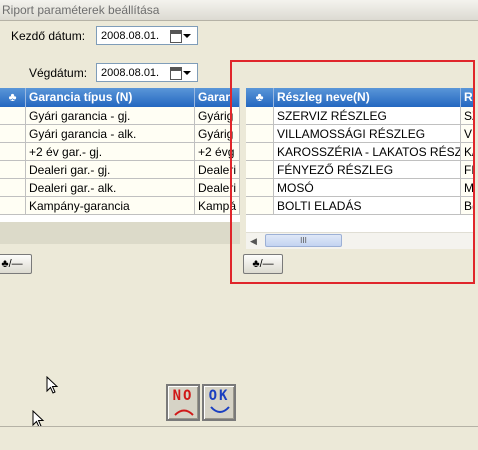  Describe the element at coordinates (239, 10) in the screenshot. I see `window-titlebar: Riport paraméterek beállítása` at that location.